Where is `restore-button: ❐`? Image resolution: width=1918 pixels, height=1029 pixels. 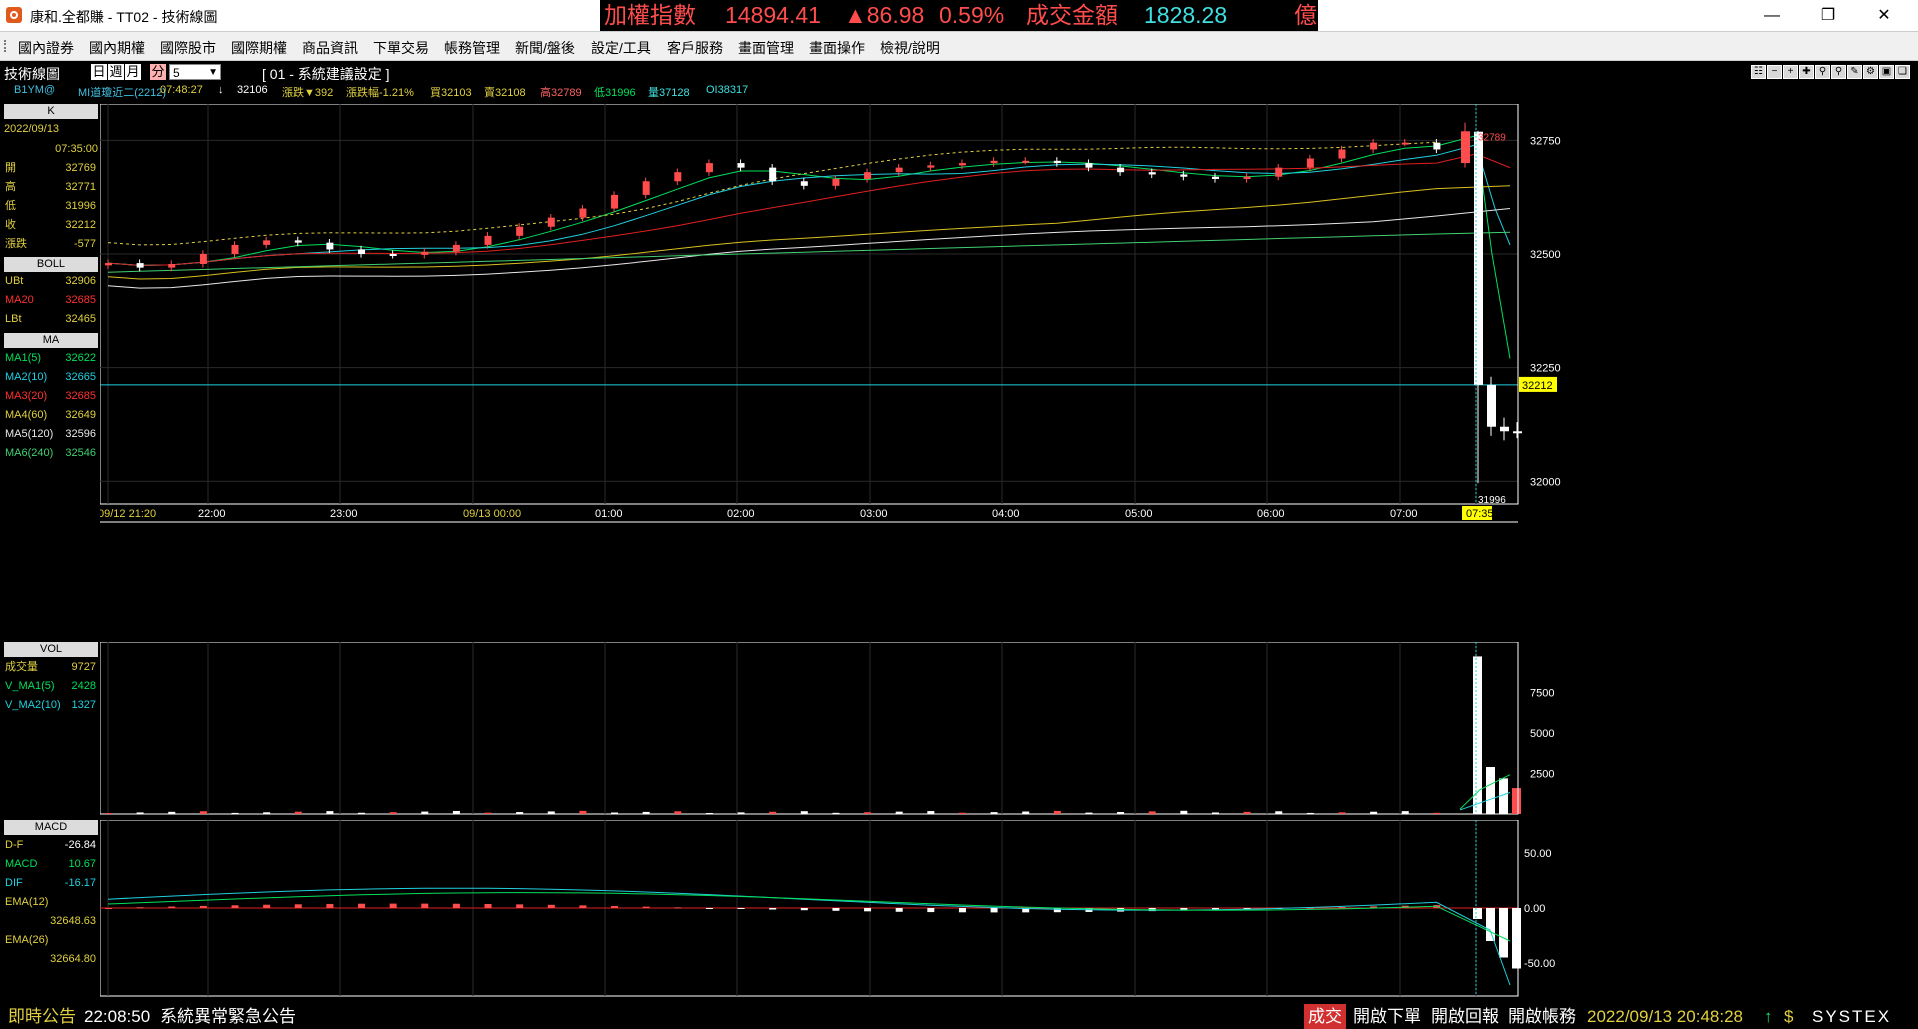
restore-button: ❐ is located at coordinates (1828, 15).